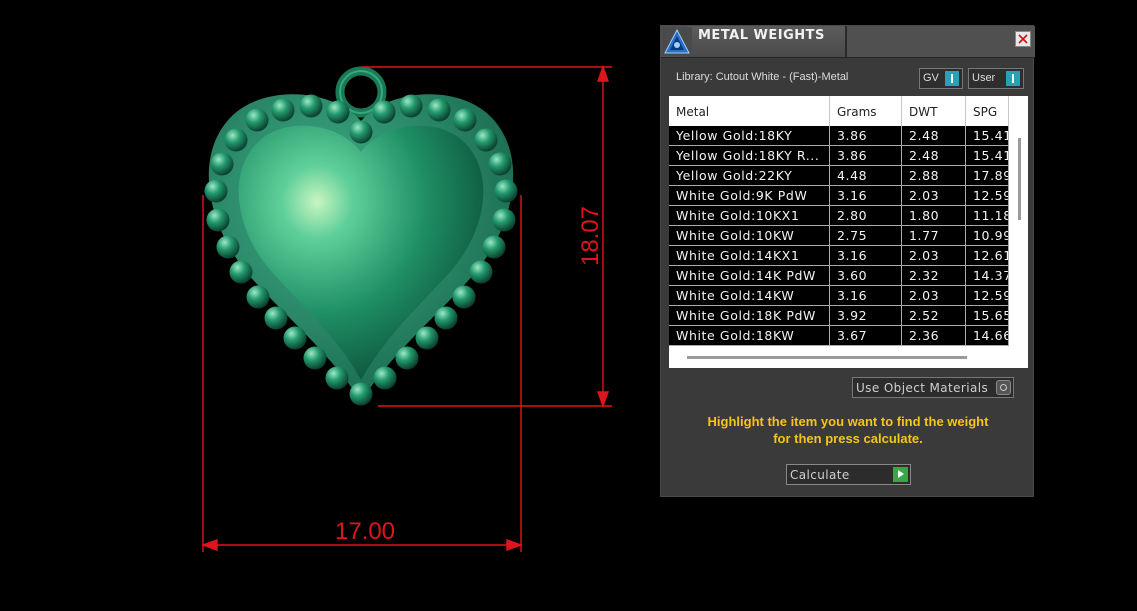  I want to click on close-button, so click(1023, 39).